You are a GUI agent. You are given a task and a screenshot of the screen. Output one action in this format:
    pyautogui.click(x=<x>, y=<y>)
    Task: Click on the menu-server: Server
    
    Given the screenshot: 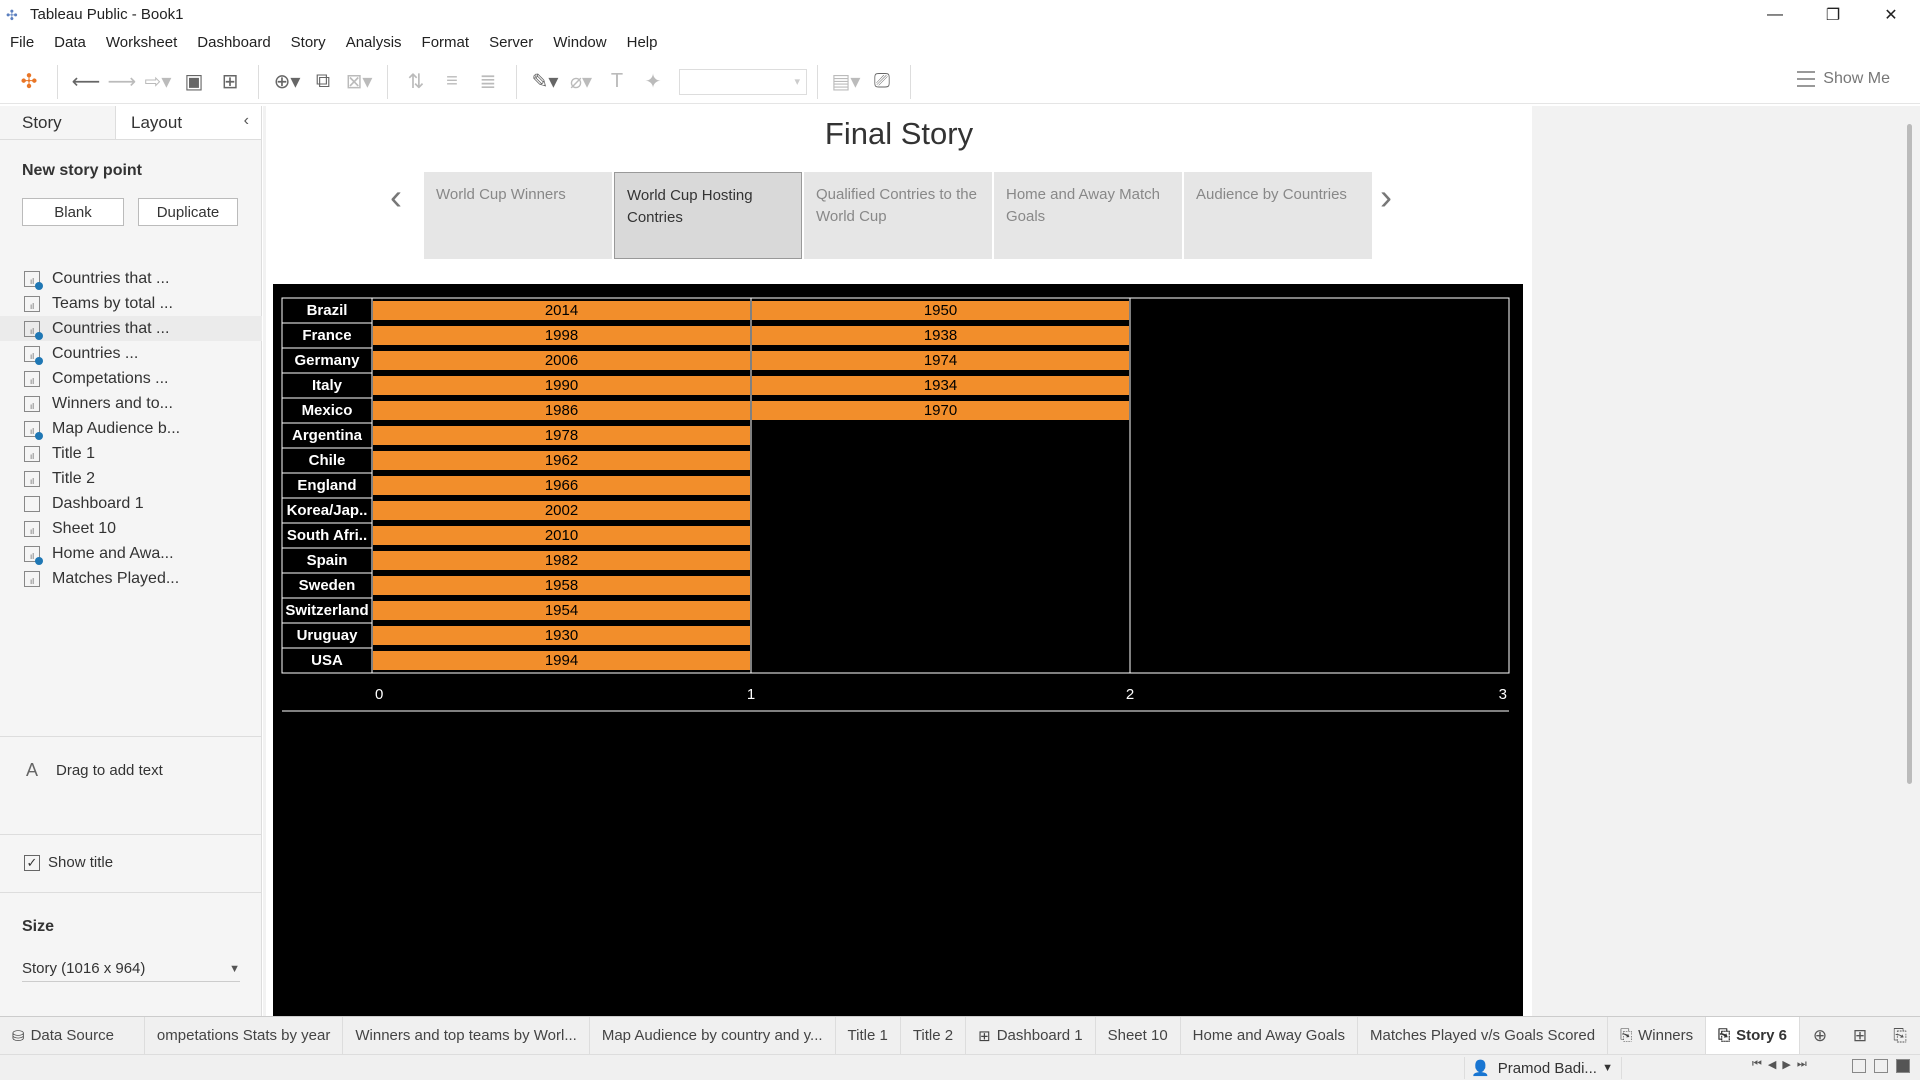 What is the action you would take?
    pyautogui.click(x=511, y=42)
    